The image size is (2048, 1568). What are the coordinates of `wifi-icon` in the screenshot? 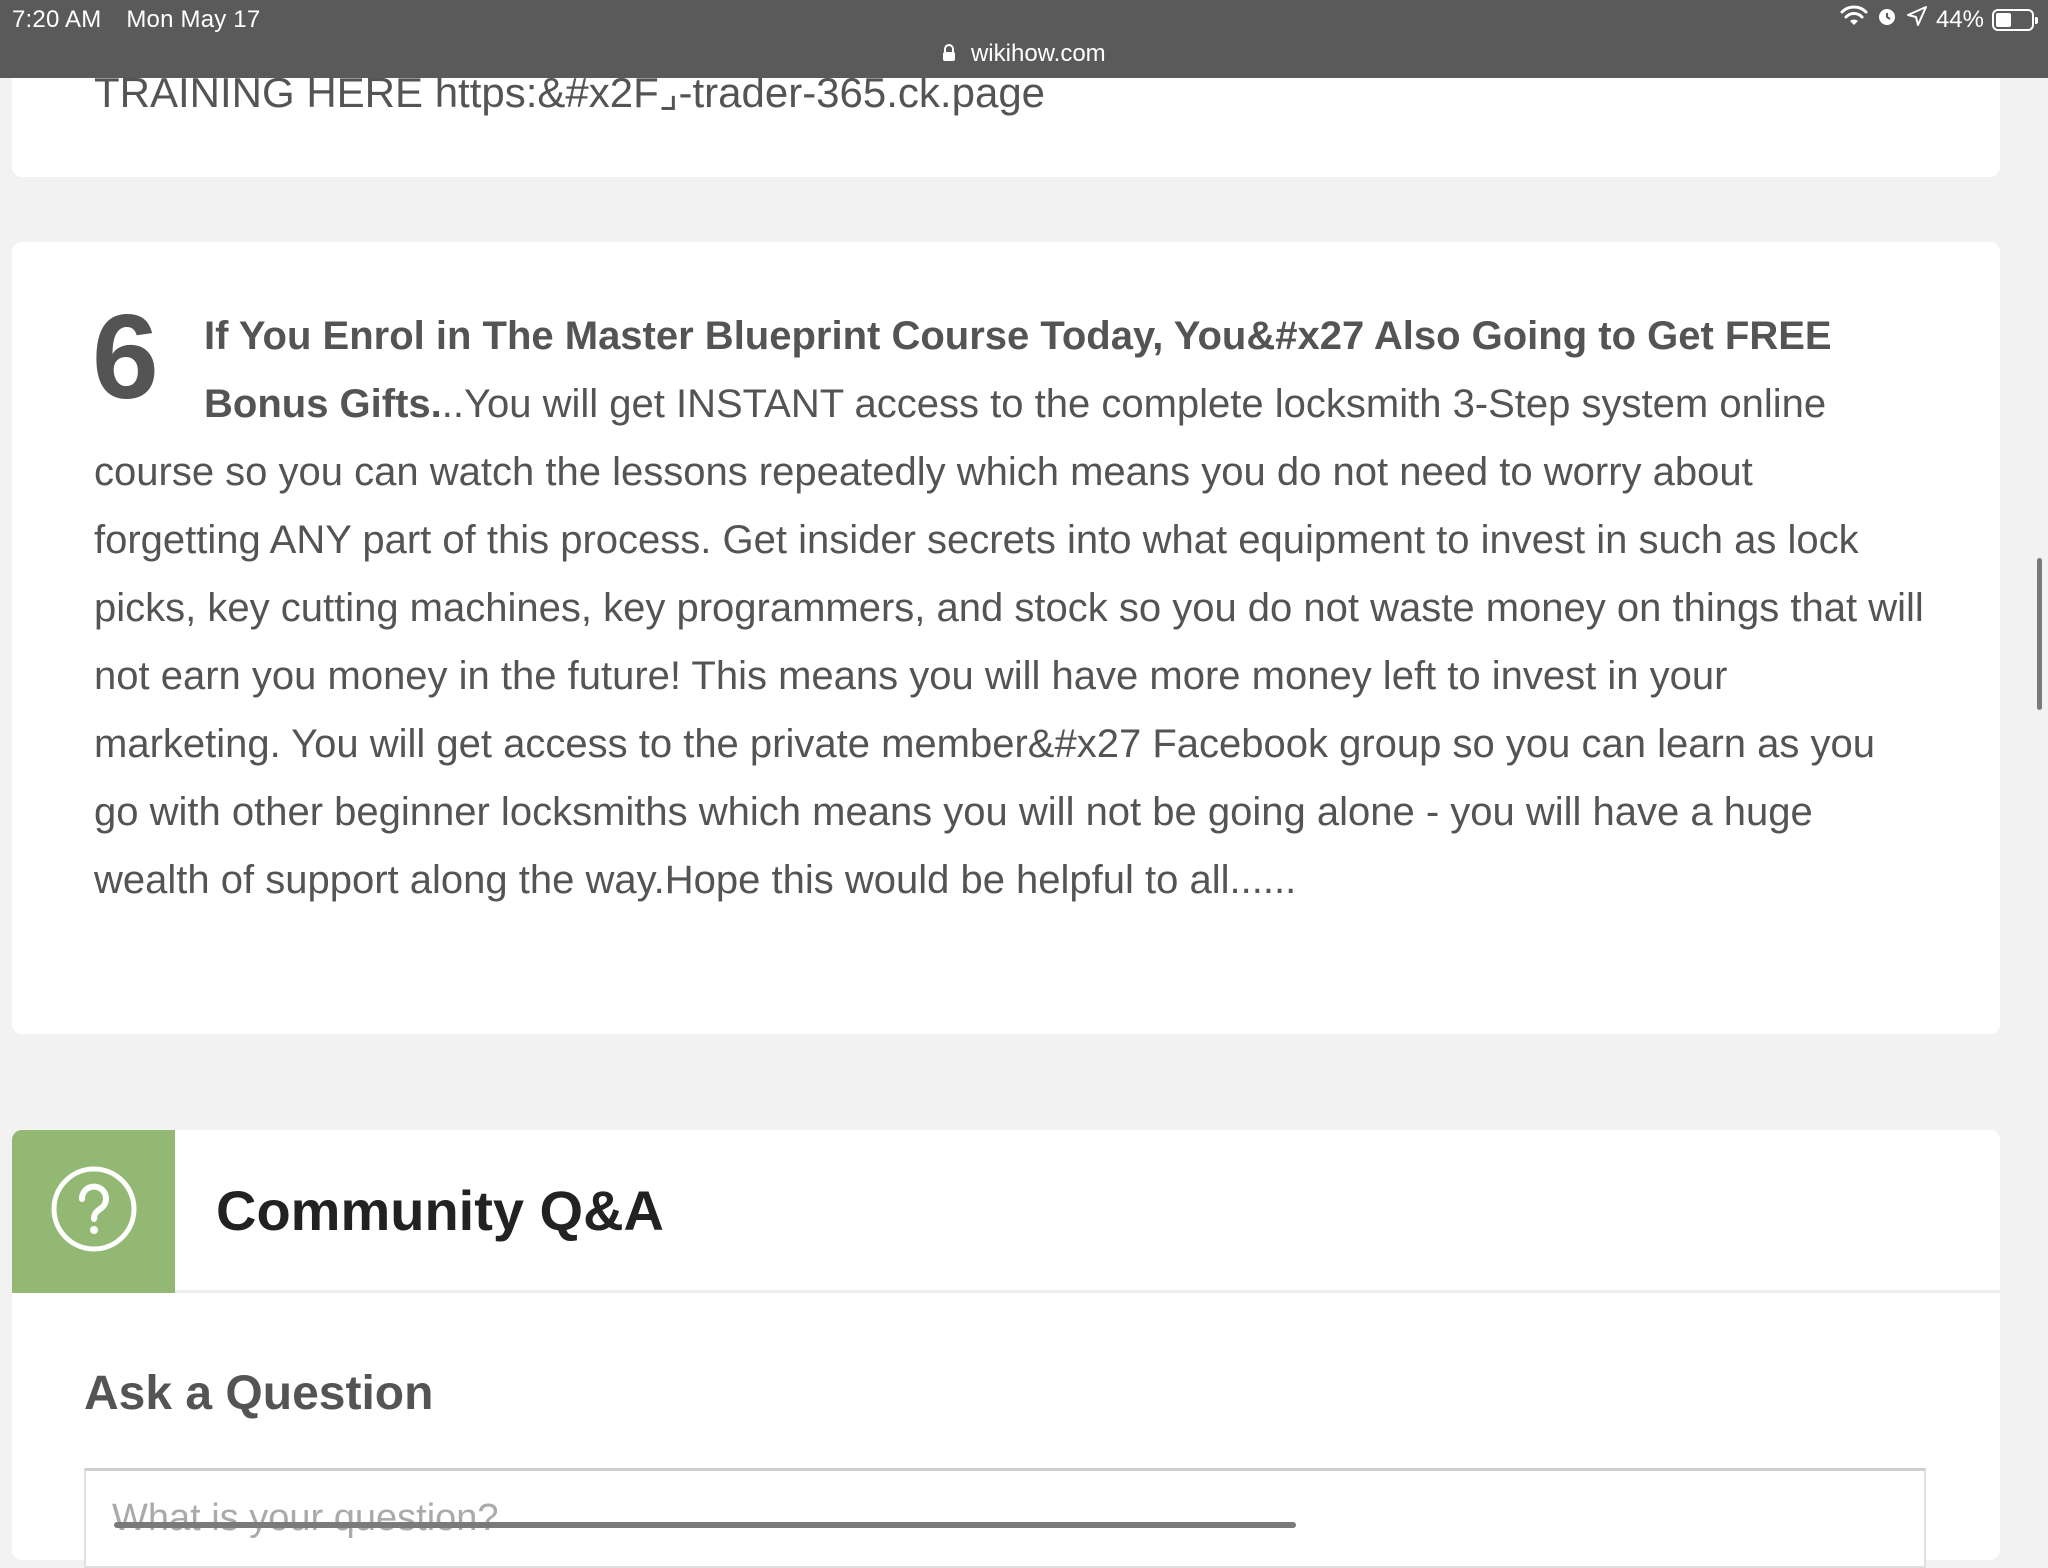 It's located at (1854, 19).